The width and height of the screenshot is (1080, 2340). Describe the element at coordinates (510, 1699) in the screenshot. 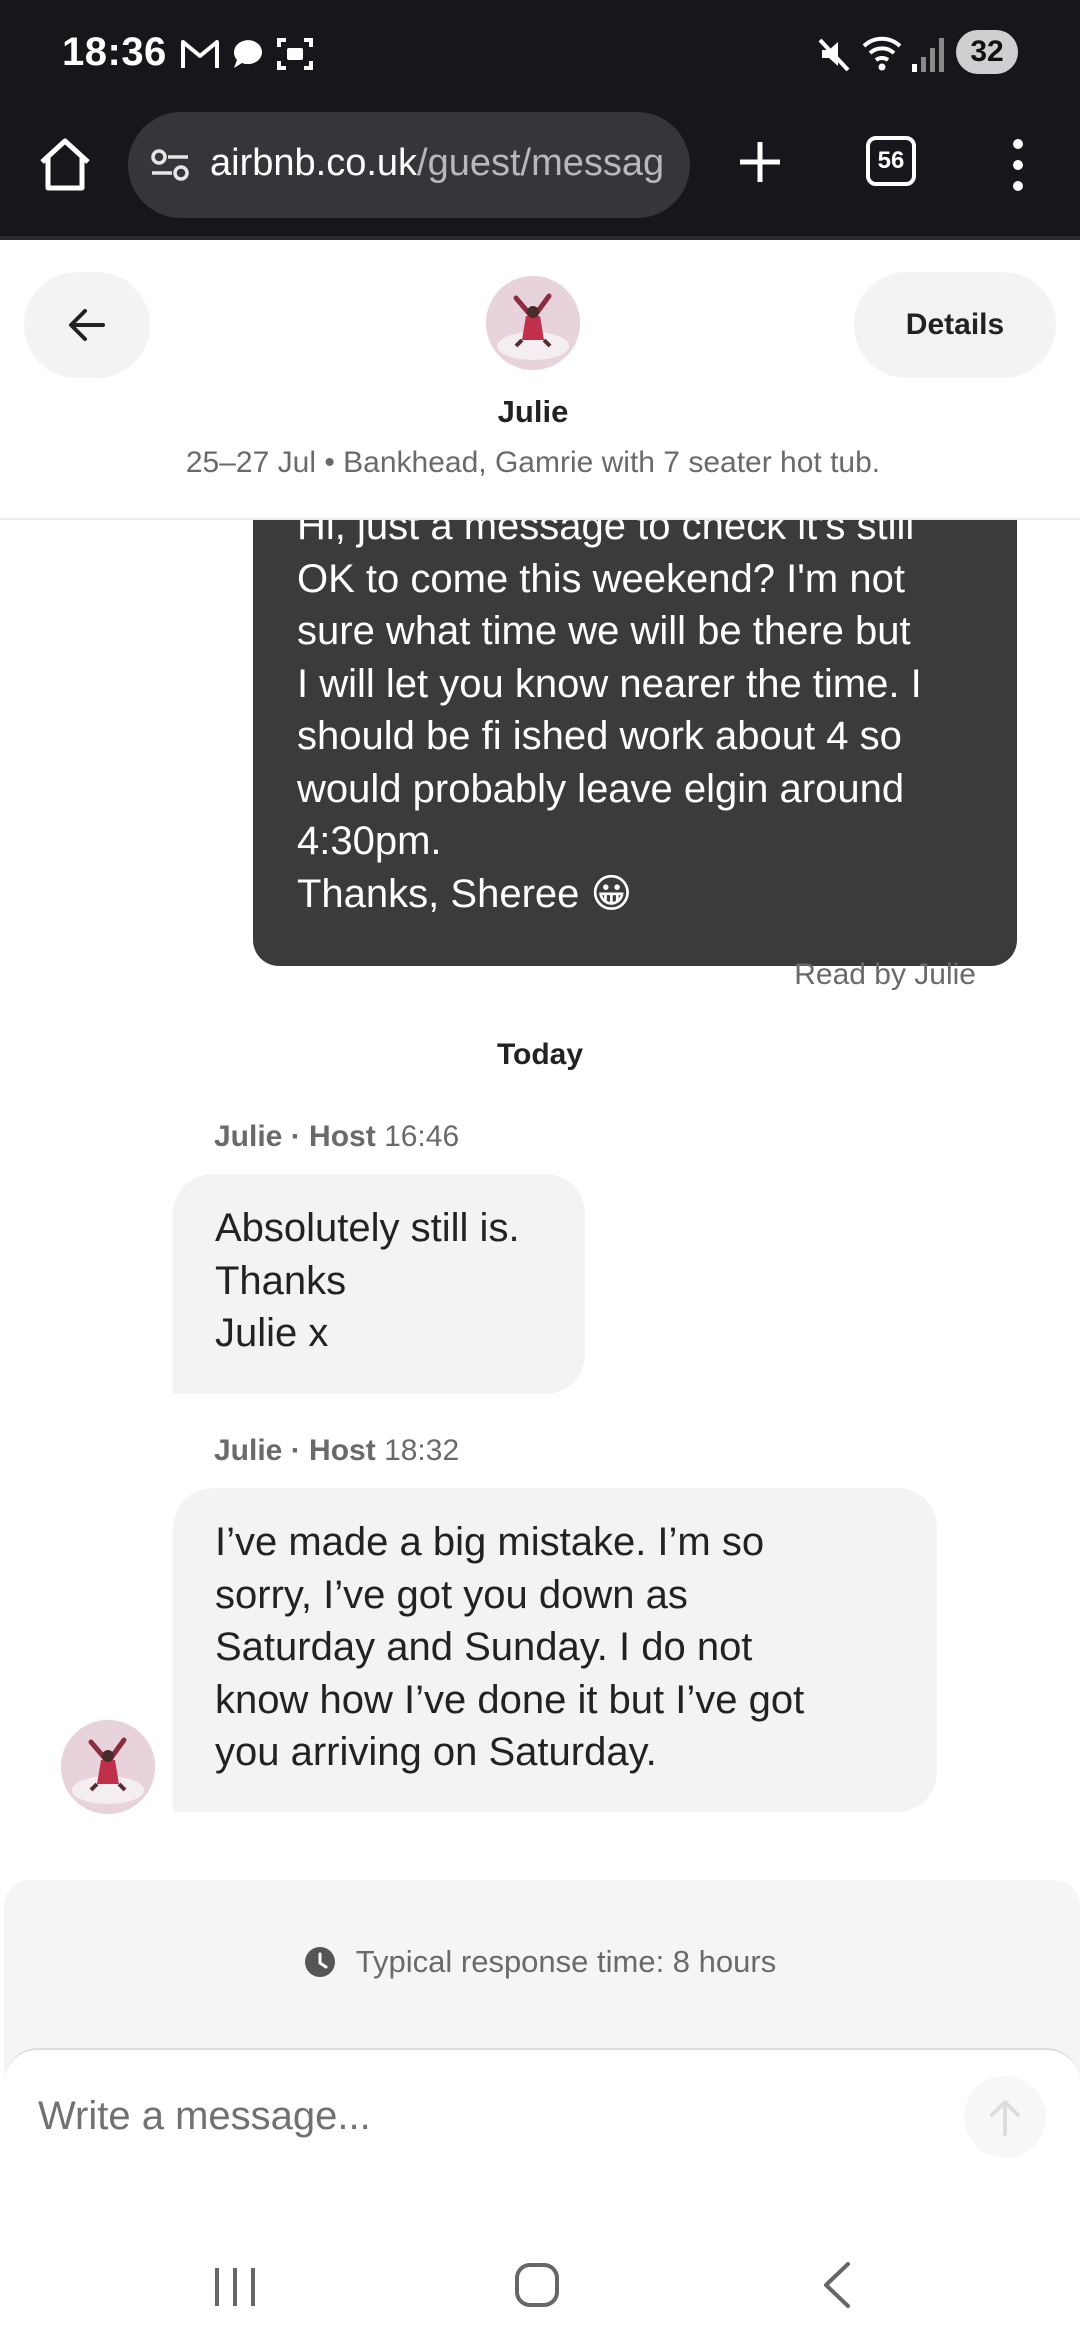

I see `message-line: know how I’ve done it but I’ve got` at that location.